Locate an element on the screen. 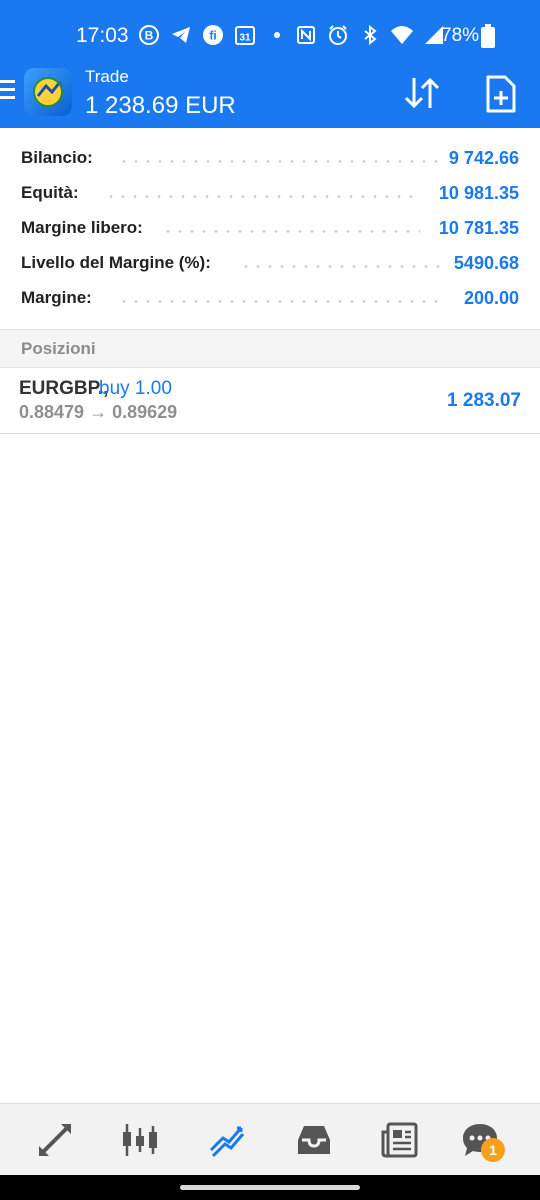 Image resolution: width=540 pixels, height=1200 pixels. top-bar: 17:03 B fi 31 78% Trade 1 238.69 EUR is located at coordinates (270, 64).